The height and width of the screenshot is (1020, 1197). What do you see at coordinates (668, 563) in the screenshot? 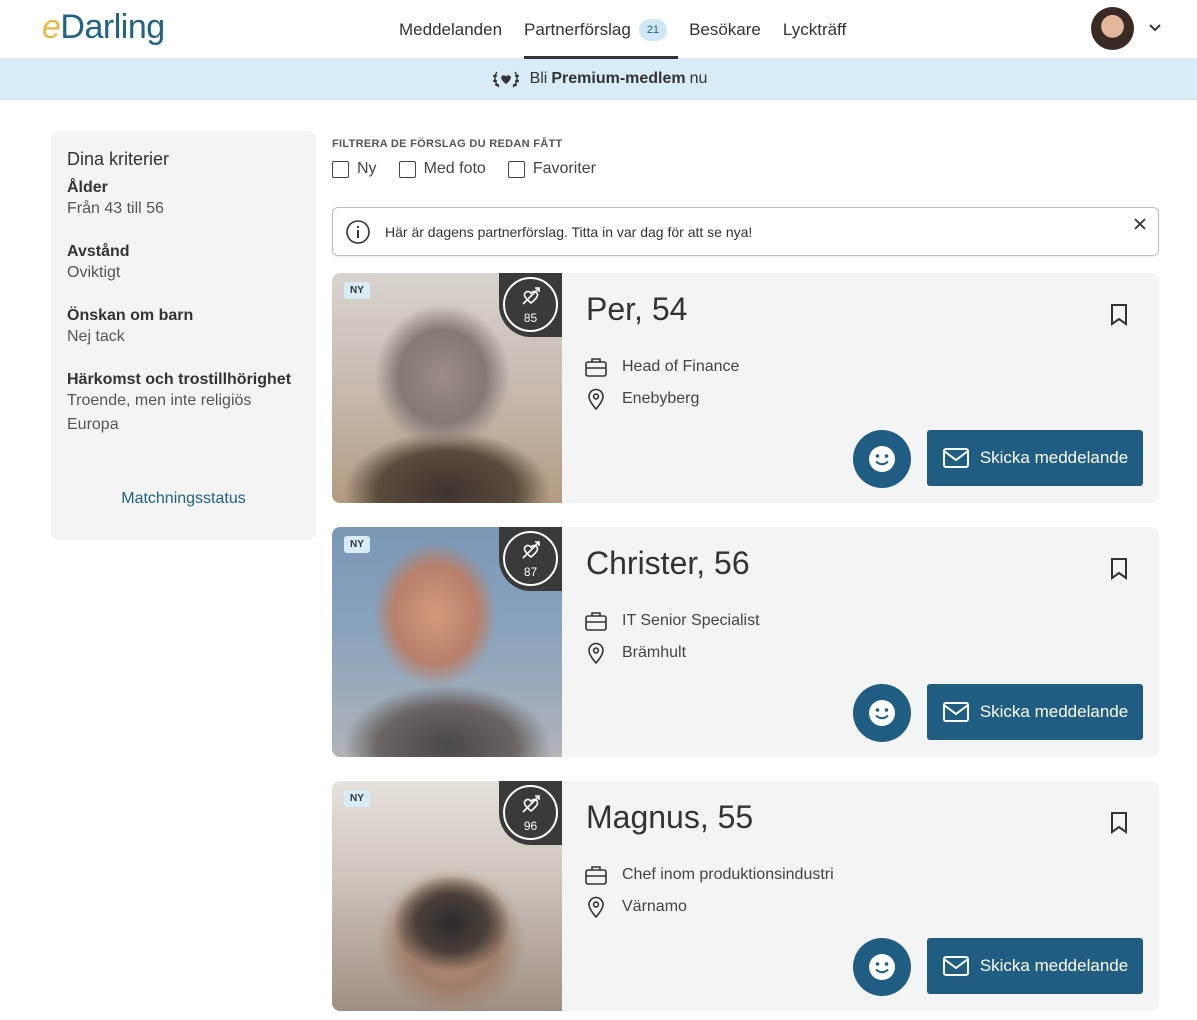
I see `profile-name: Christer, 56` at bounding box center [668, 563].